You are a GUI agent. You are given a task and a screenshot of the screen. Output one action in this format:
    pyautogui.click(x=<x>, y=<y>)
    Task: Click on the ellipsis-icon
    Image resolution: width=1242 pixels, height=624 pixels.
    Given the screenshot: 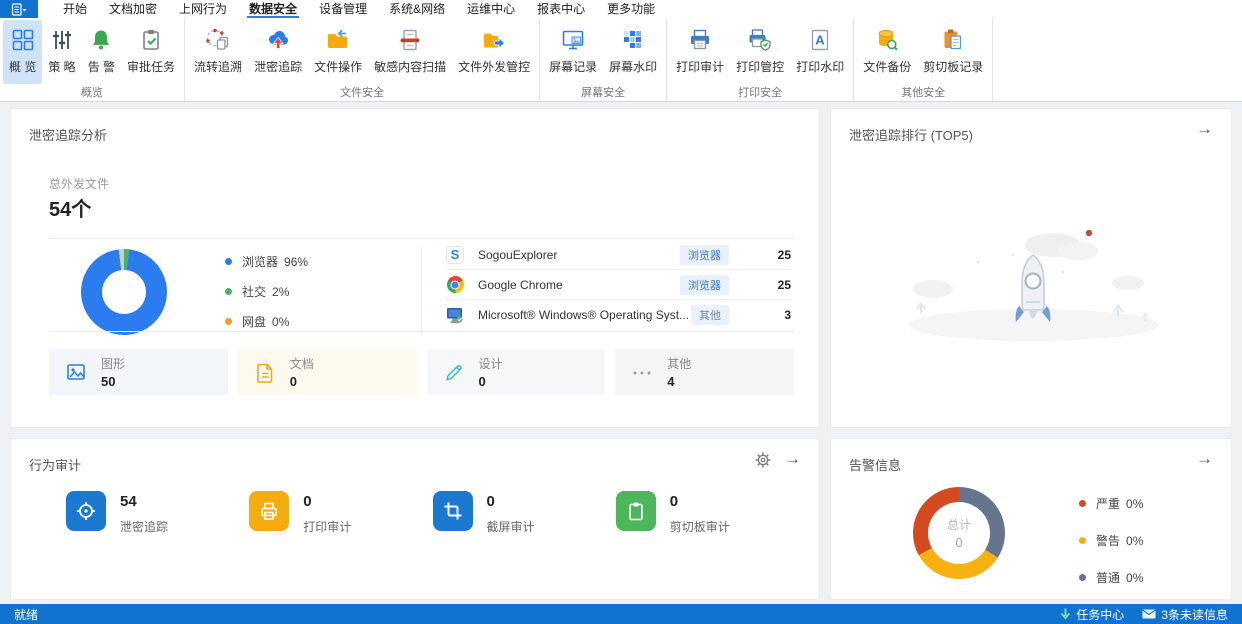 What is the action you would take?
    pyautogui.click(x=642, y=373)
    